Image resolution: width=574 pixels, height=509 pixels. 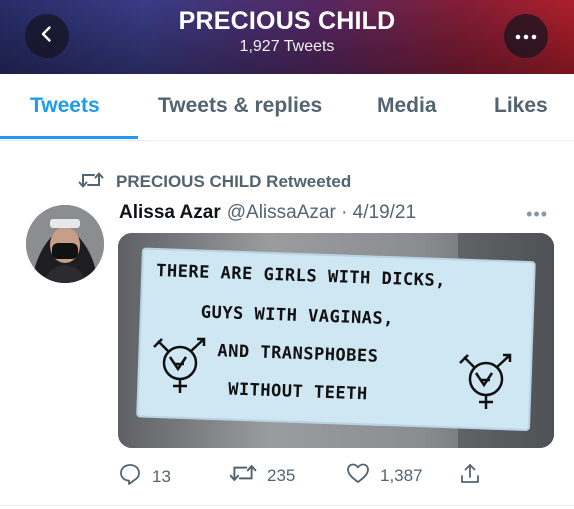 What do you see at coordinates (287, 37) in the screenshot?
I see `profile-header: PRECIOUS CHILD 1,927 Tweets` at bounding box center [287, 37].